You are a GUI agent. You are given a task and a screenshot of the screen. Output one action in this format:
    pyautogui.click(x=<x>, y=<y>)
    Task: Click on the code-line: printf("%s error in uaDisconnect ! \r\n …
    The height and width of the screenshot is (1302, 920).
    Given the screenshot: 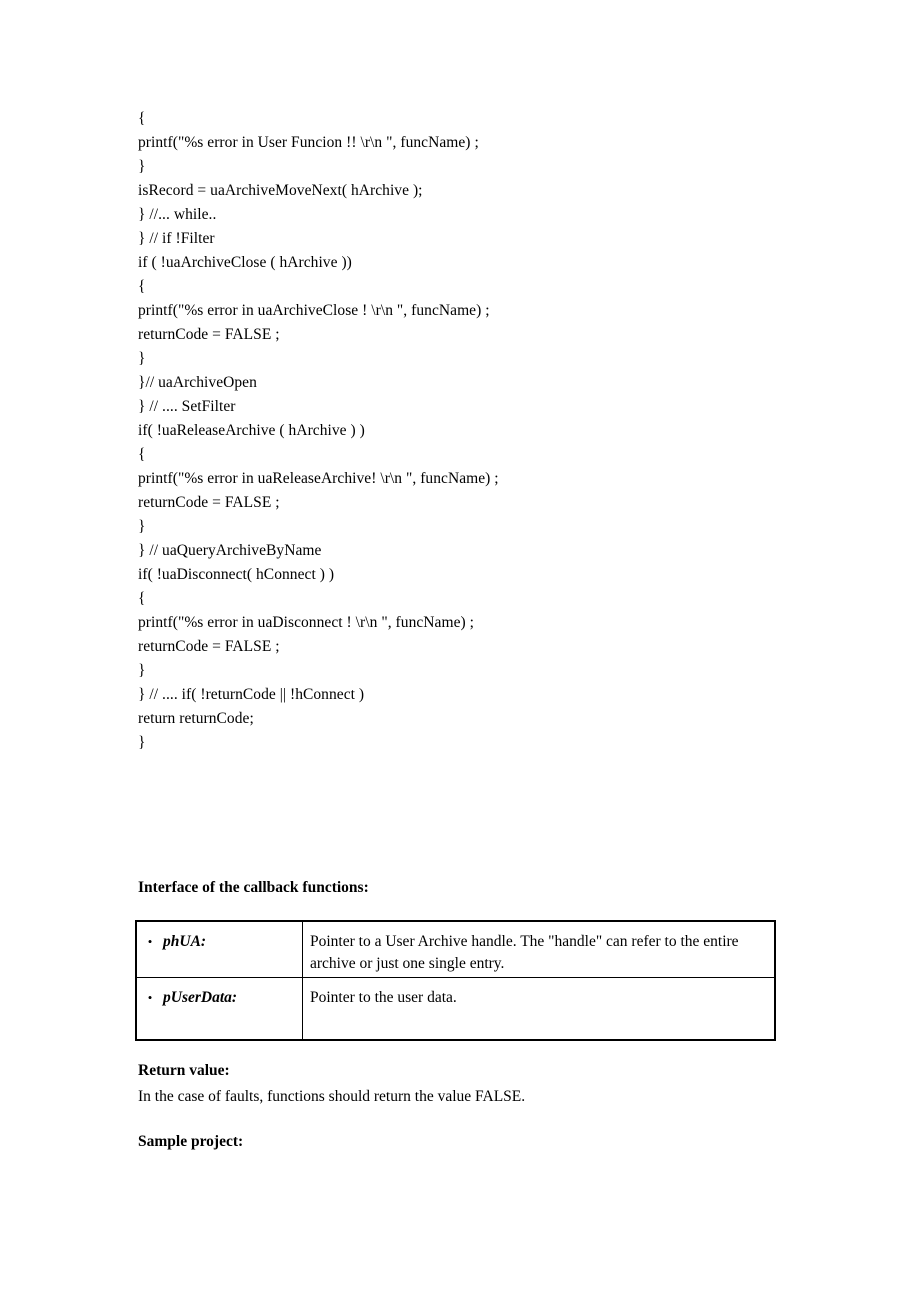 What is the action you would take?
    pyautogui.click(x=306, y=622)
    